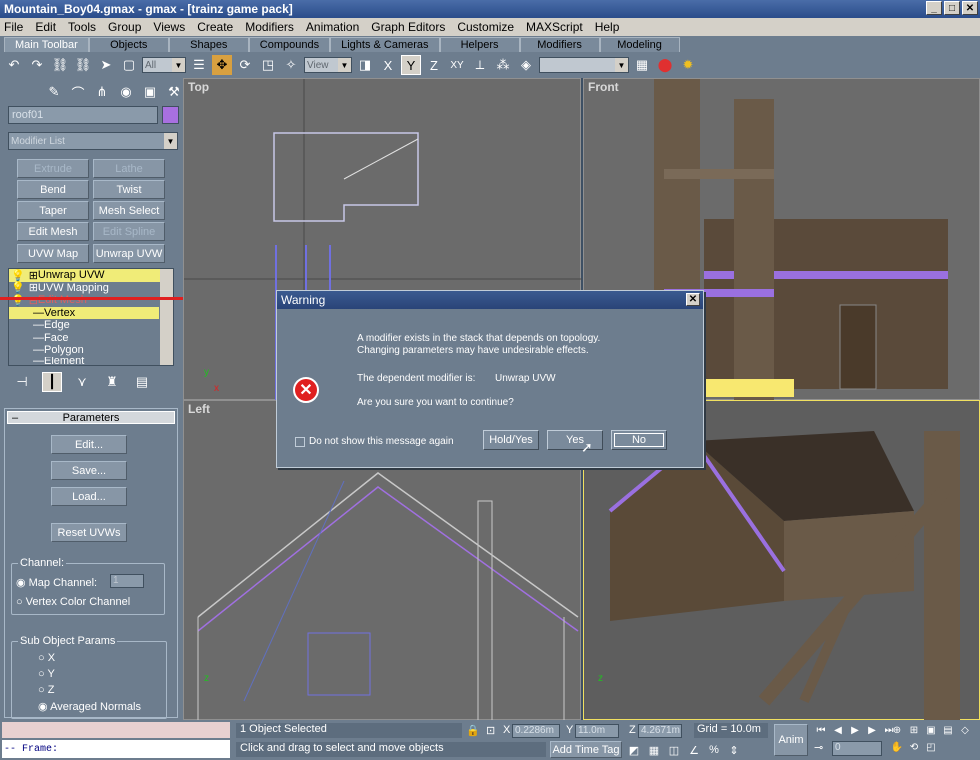 This screenshot has height=760, width=980. I want to click on unlink-icon: ⛓, so click(83, 65).